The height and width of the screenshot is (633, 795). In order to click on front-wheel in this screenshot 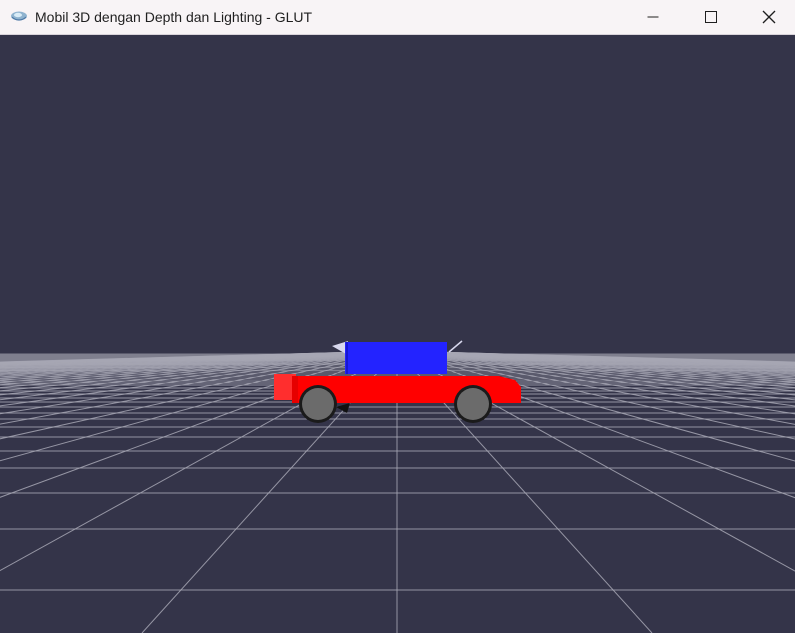, I will do `click(318, 404)`.